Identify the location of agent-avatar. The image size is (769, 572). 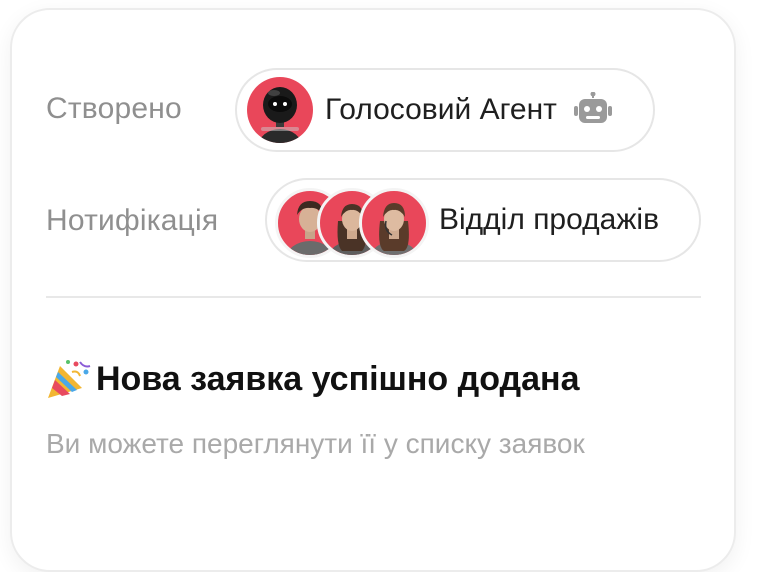
(280, 110).